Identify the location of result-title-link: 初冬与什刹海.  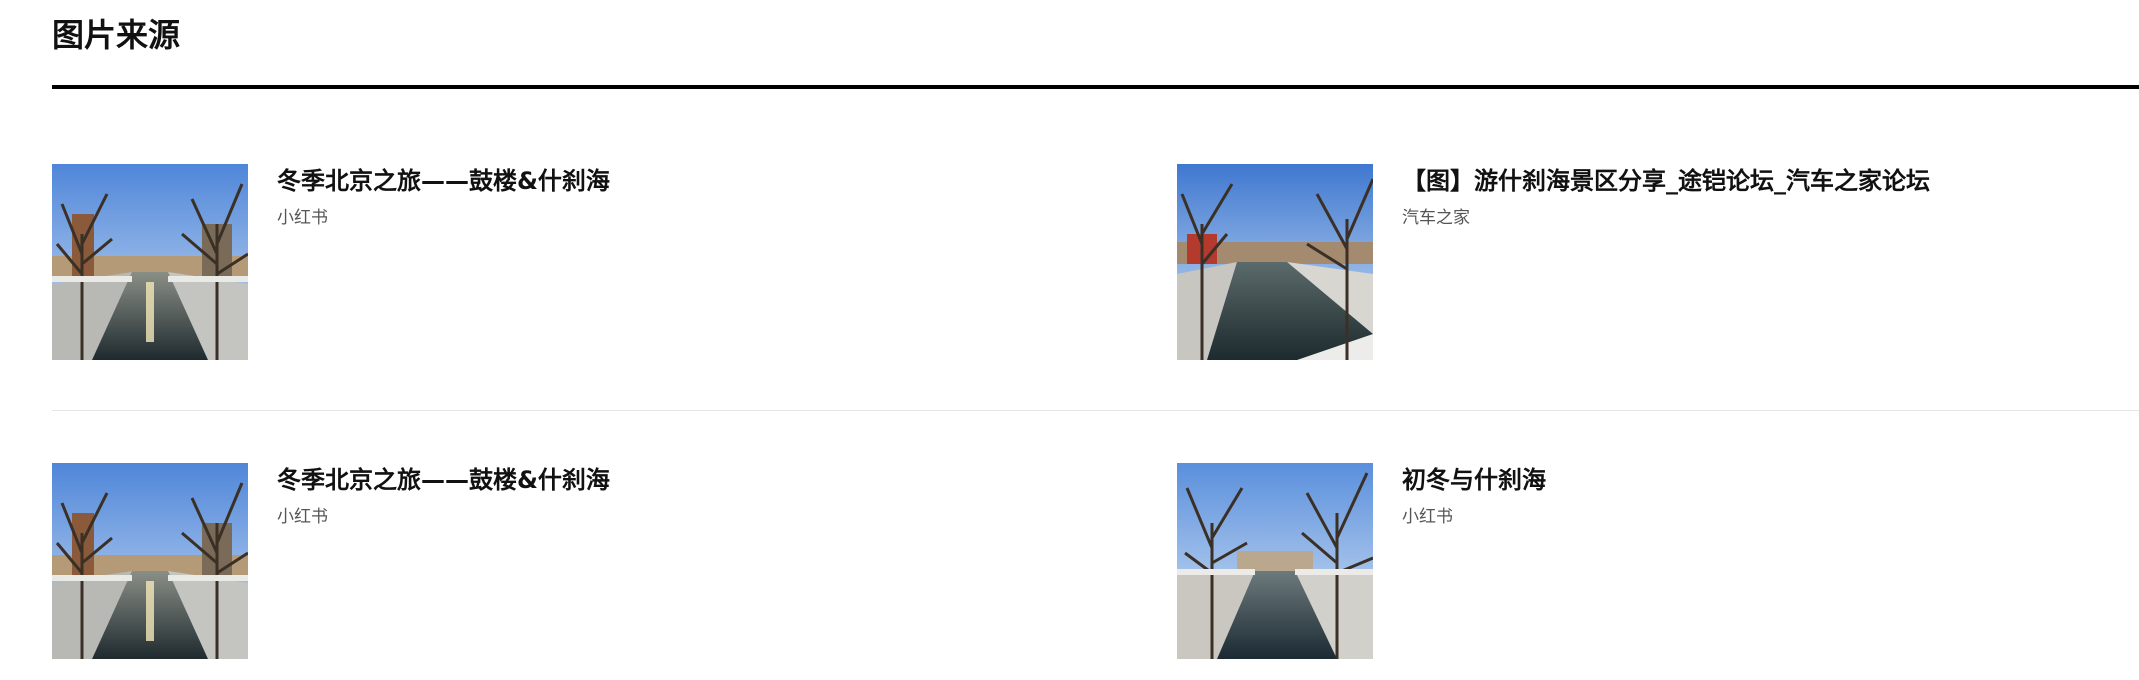
(1474, 480).